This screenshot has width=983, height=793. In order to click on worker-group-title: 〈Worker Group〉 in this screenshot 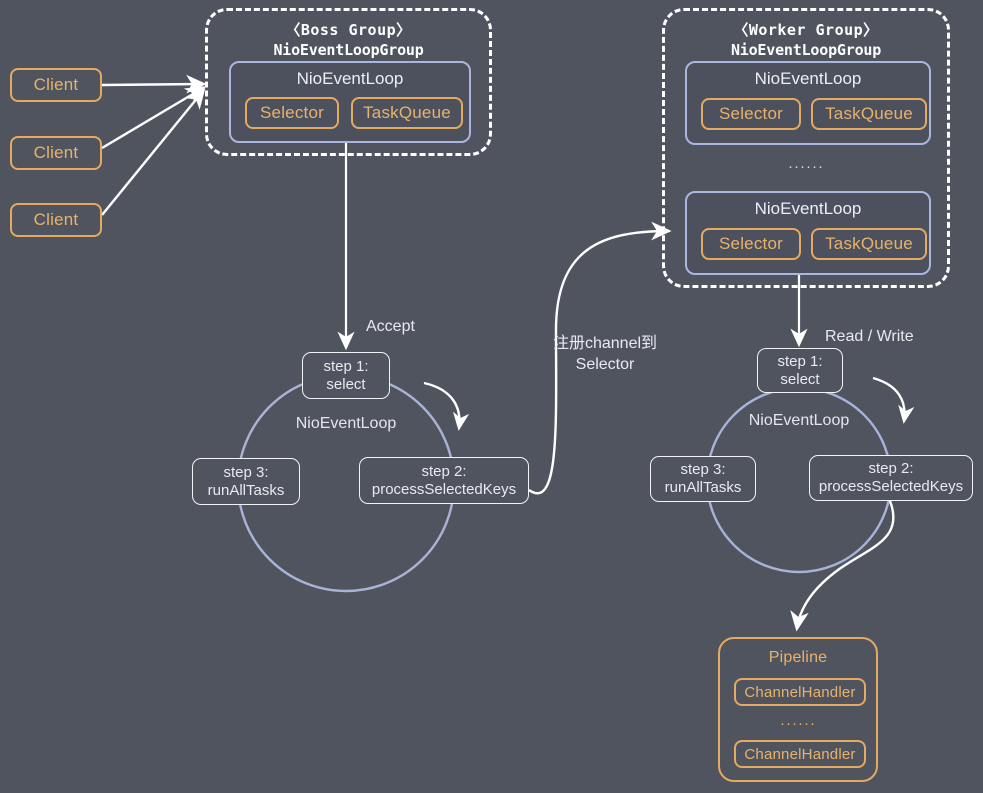, I will do `click(806, 30)`.